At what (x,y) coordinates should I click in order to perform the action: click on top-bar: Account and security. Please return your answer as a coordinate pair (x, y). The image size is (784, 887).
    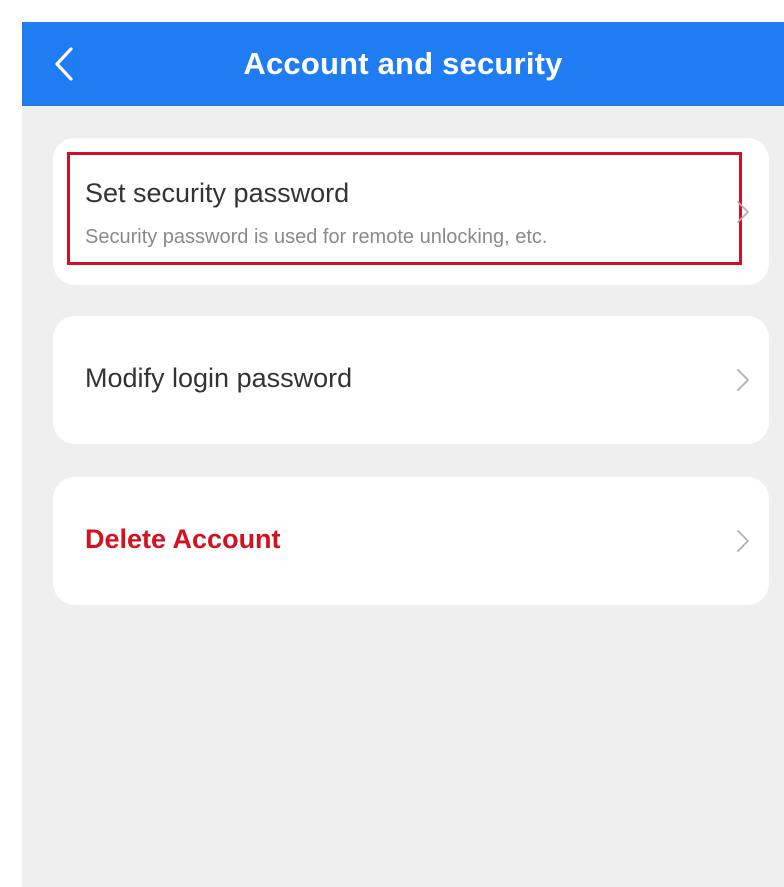
    Looking at the image, I should click on (403, 64).